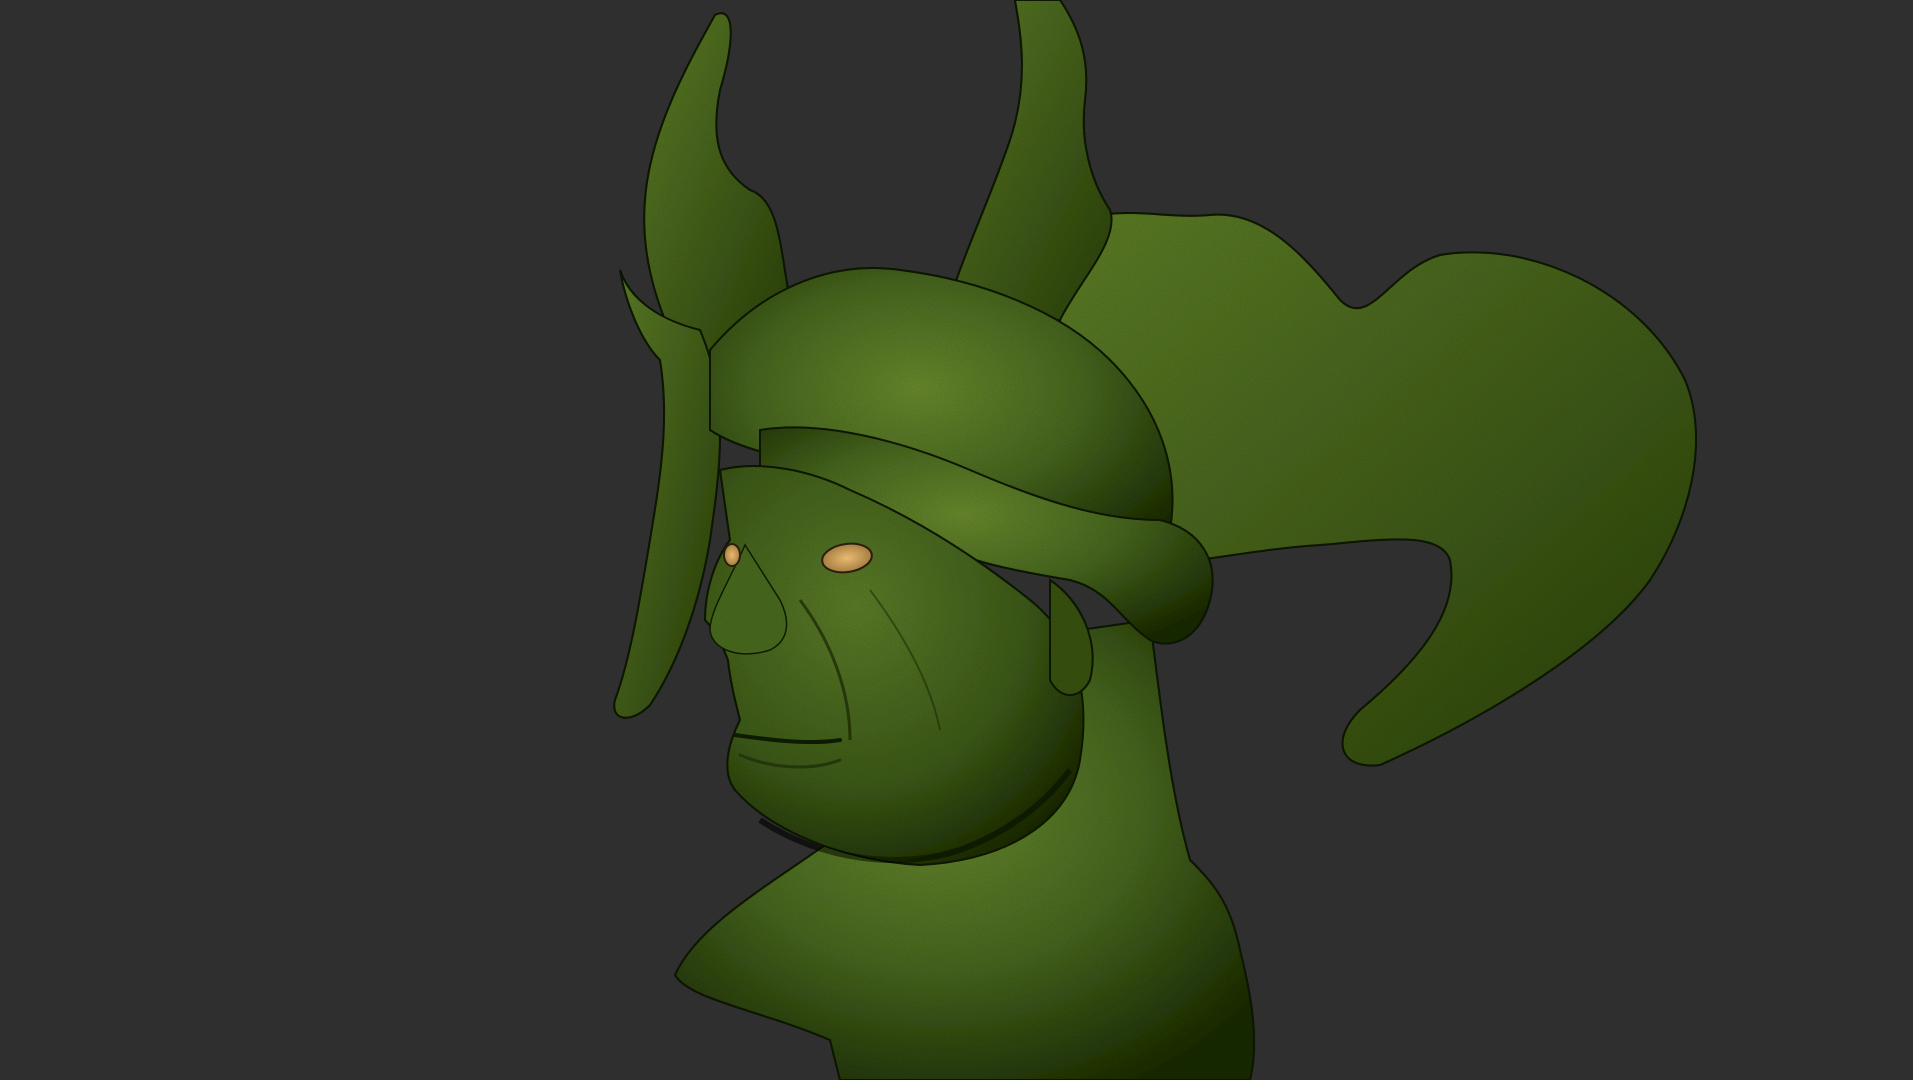 The image size is (1913, 1080). What do you see at coordinates (732, 555) in the screenshot?
I see `left-eye` at bounding box center [732, 555].